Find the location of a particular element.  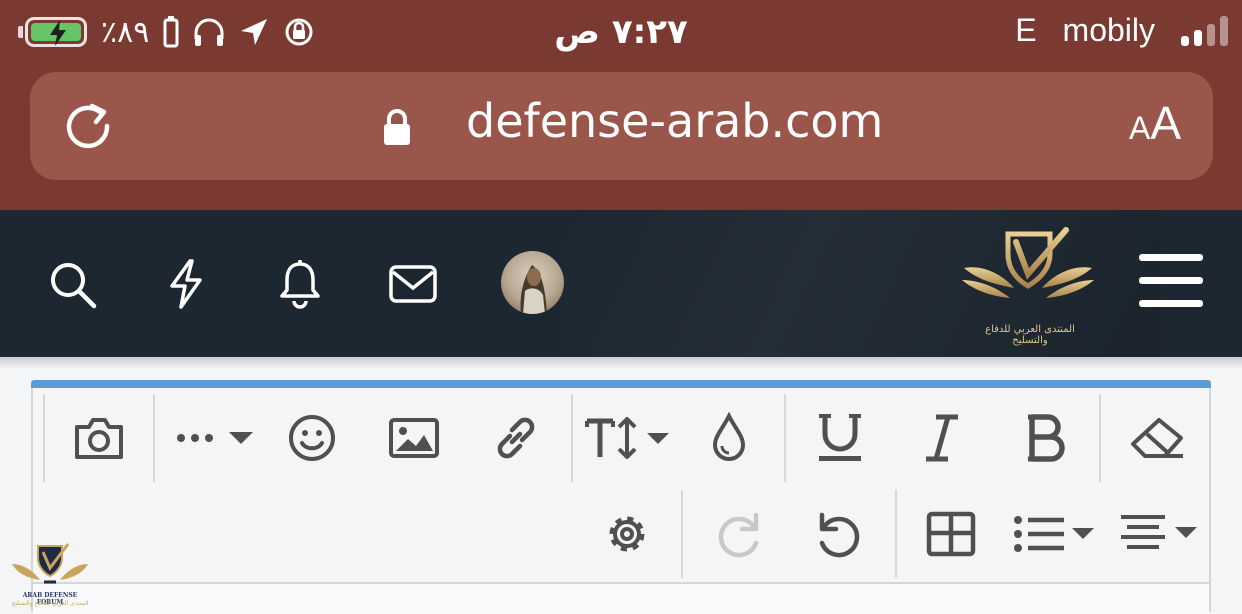

italic-button is located at coordinates (942, 438).